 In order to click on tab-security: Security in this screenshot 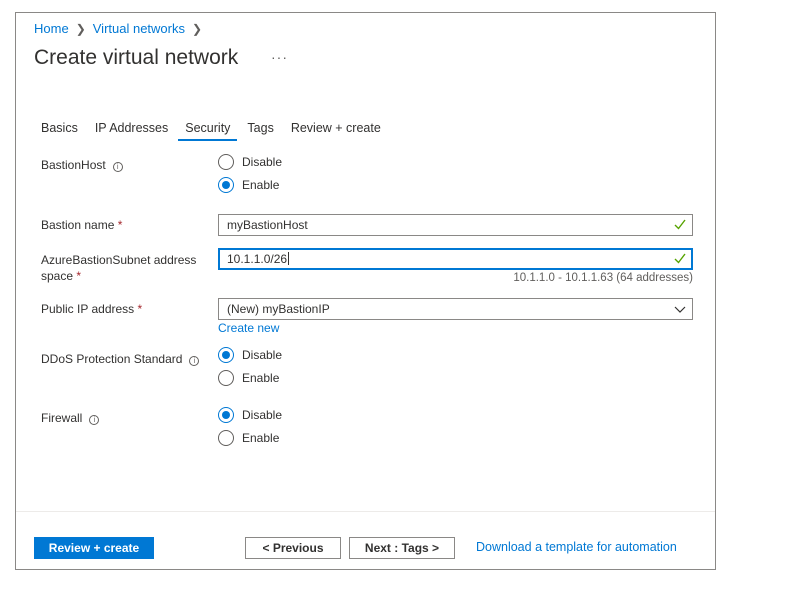, I will do `click(208, 131)`.